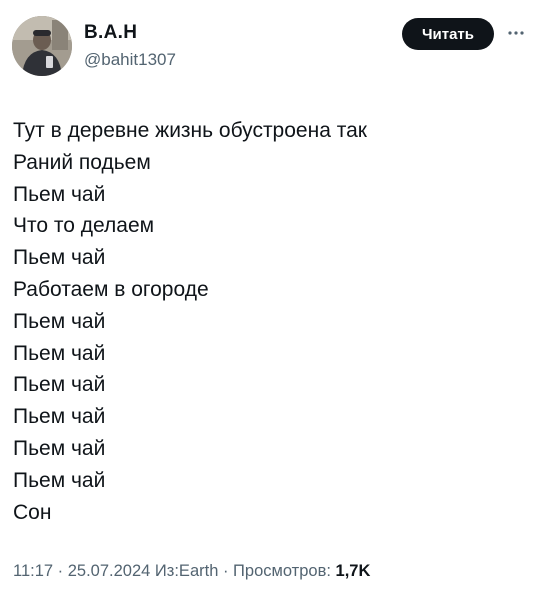 This screenshot has width=540, height=597. Describe the element at coordinates (32, 512) in the screenshot. I see `tweet-line: Сон` at that location.